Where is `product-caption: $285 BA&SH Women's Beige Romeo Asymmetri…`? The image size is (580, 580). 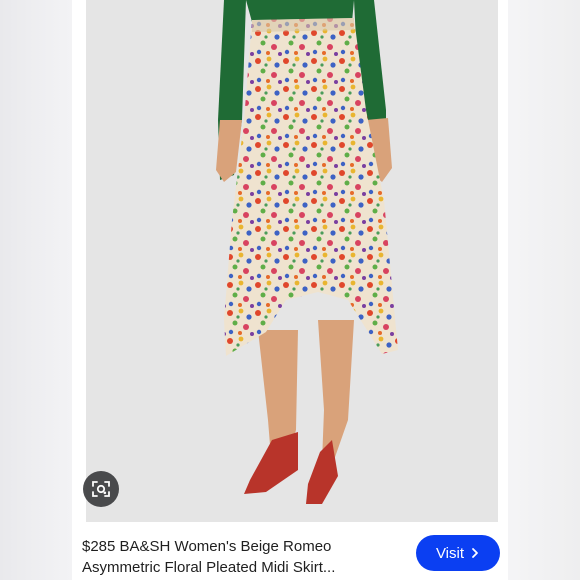
product-caption: $285 BA&SH Women's Beige Romeo Asymmetri… is located at coordinates (242, 557).